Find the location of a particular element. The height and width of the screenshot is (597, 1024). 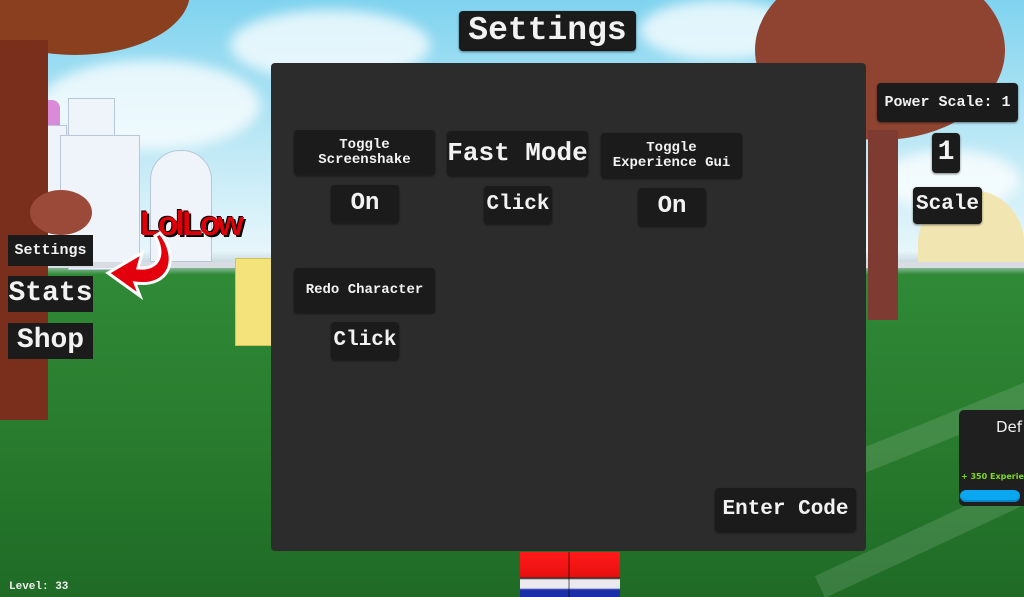

settings-title: Settings is located at coordinates (547, 31).